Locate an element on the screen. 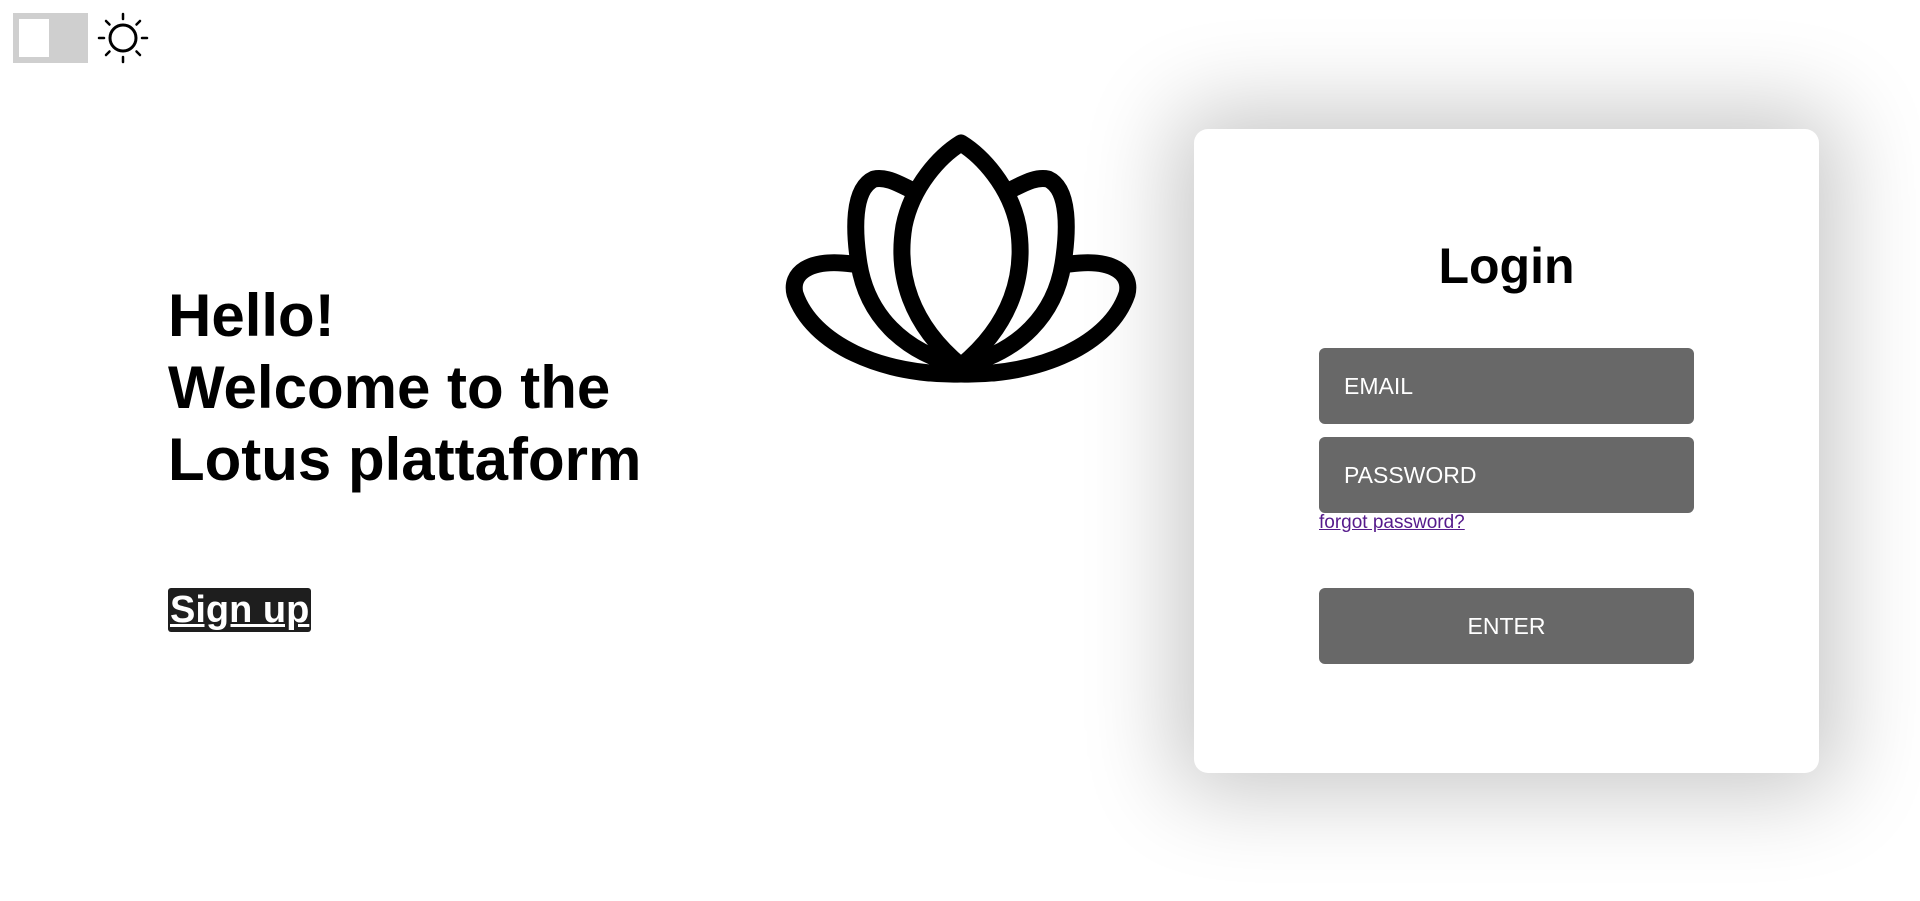 Image resolution: width=1920 pixels, height=901 pixels. forgot-password-link: forgot password? is located at coordinates (1392, 523).